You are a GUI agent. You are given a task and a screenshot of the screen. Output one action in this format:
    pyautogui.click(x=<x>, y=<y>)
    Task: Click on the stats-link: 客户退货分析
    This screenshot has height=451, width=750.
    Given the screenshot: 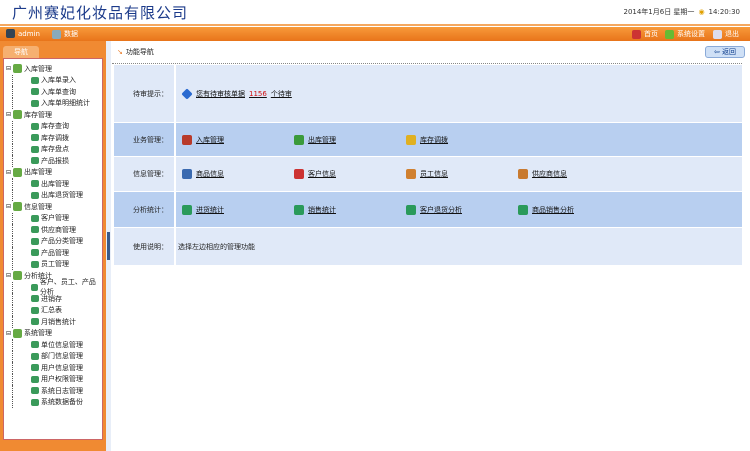 What is the action you would take?
    pyautogui.click(x=462, y=209)
    